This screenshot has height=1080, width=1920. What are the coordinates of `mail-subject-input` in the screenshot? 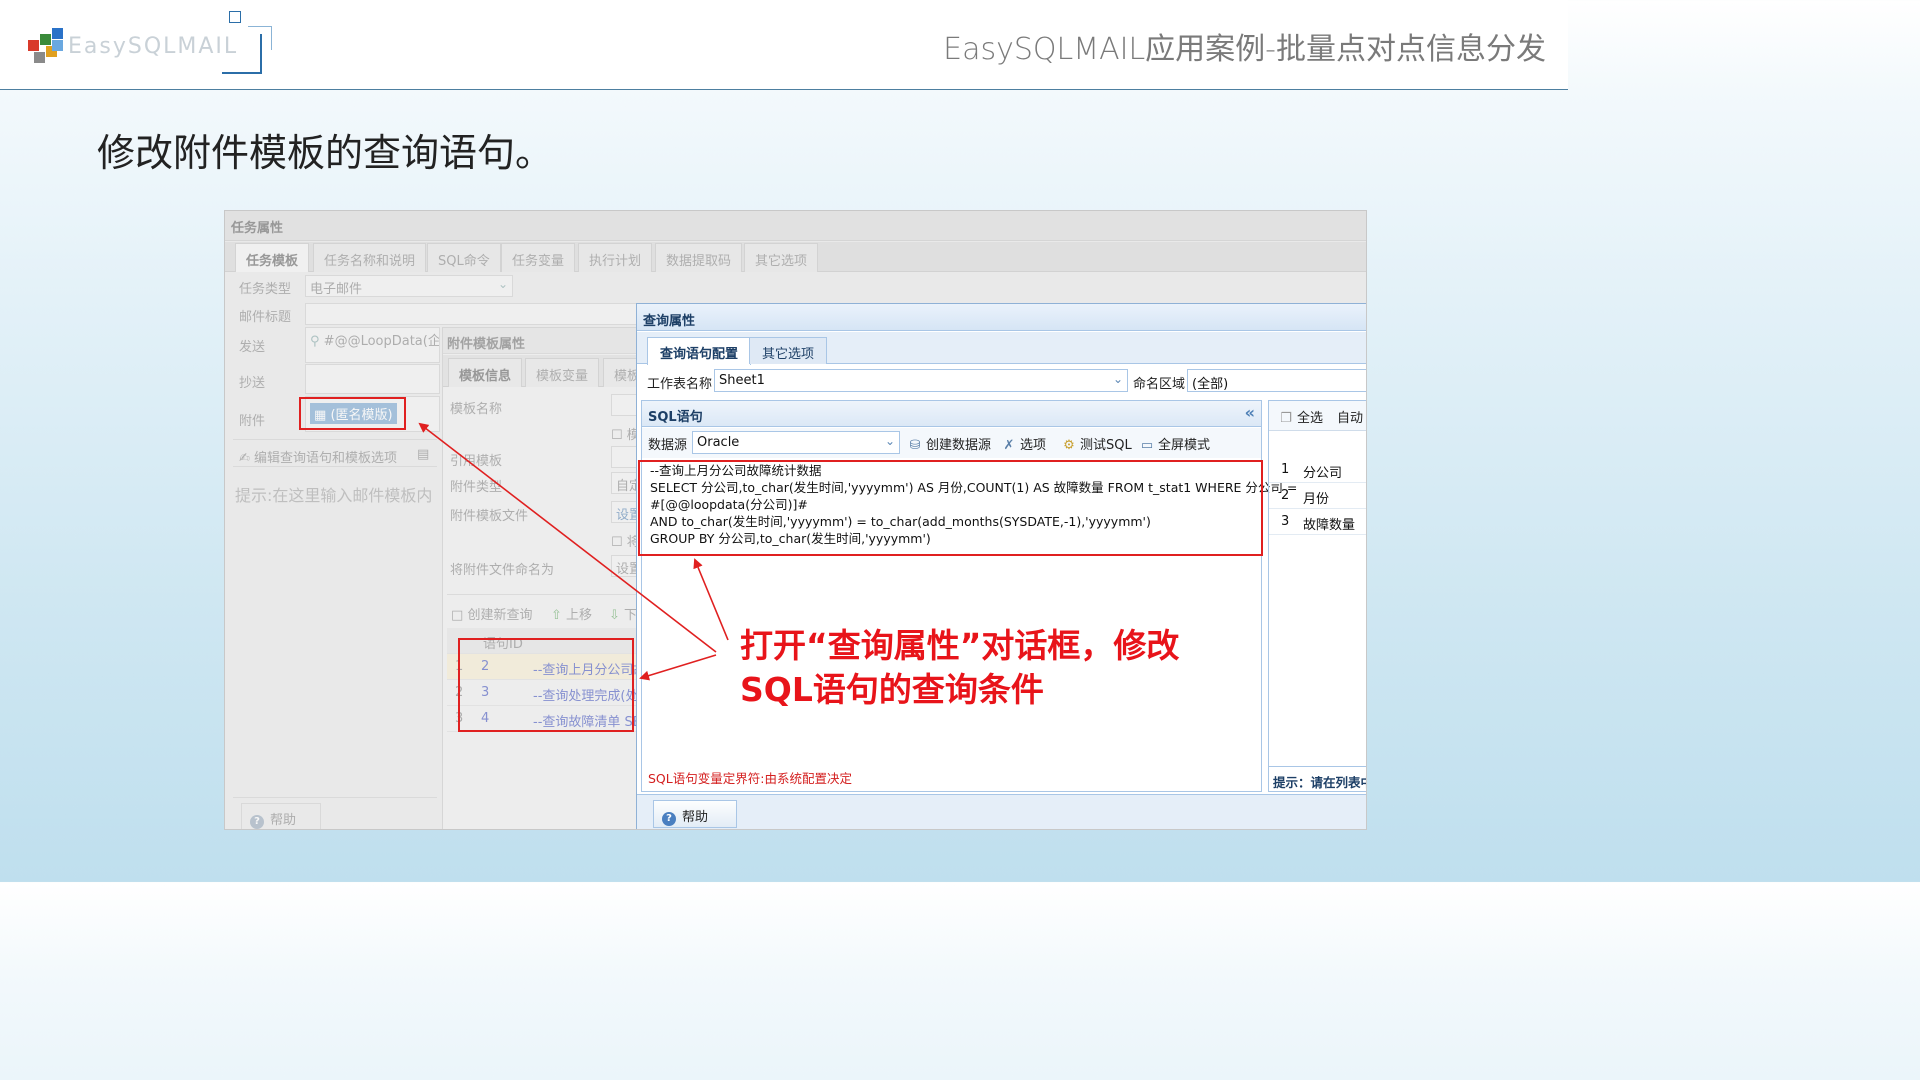 It's located at (475, 314).